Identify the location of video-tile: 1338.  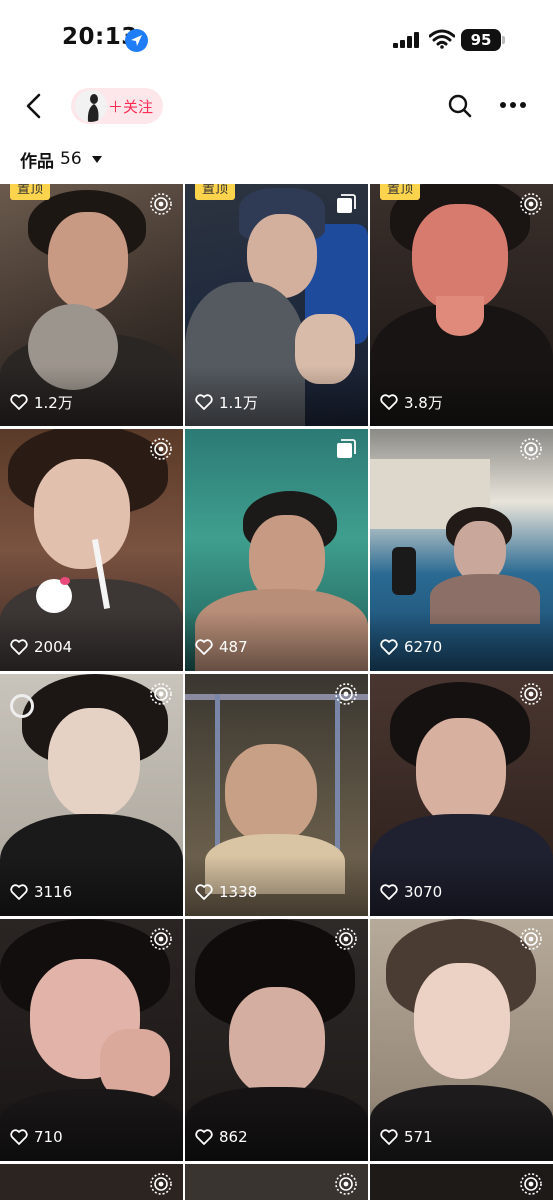
(276, 795).